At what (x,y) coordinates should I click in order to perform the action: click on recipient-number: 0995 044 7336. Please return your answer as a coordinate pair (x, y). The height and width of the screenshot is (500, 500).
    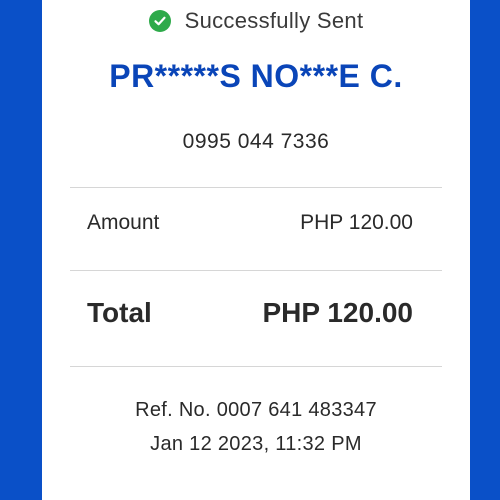
    Looking at the image, I should click on (256, 141).